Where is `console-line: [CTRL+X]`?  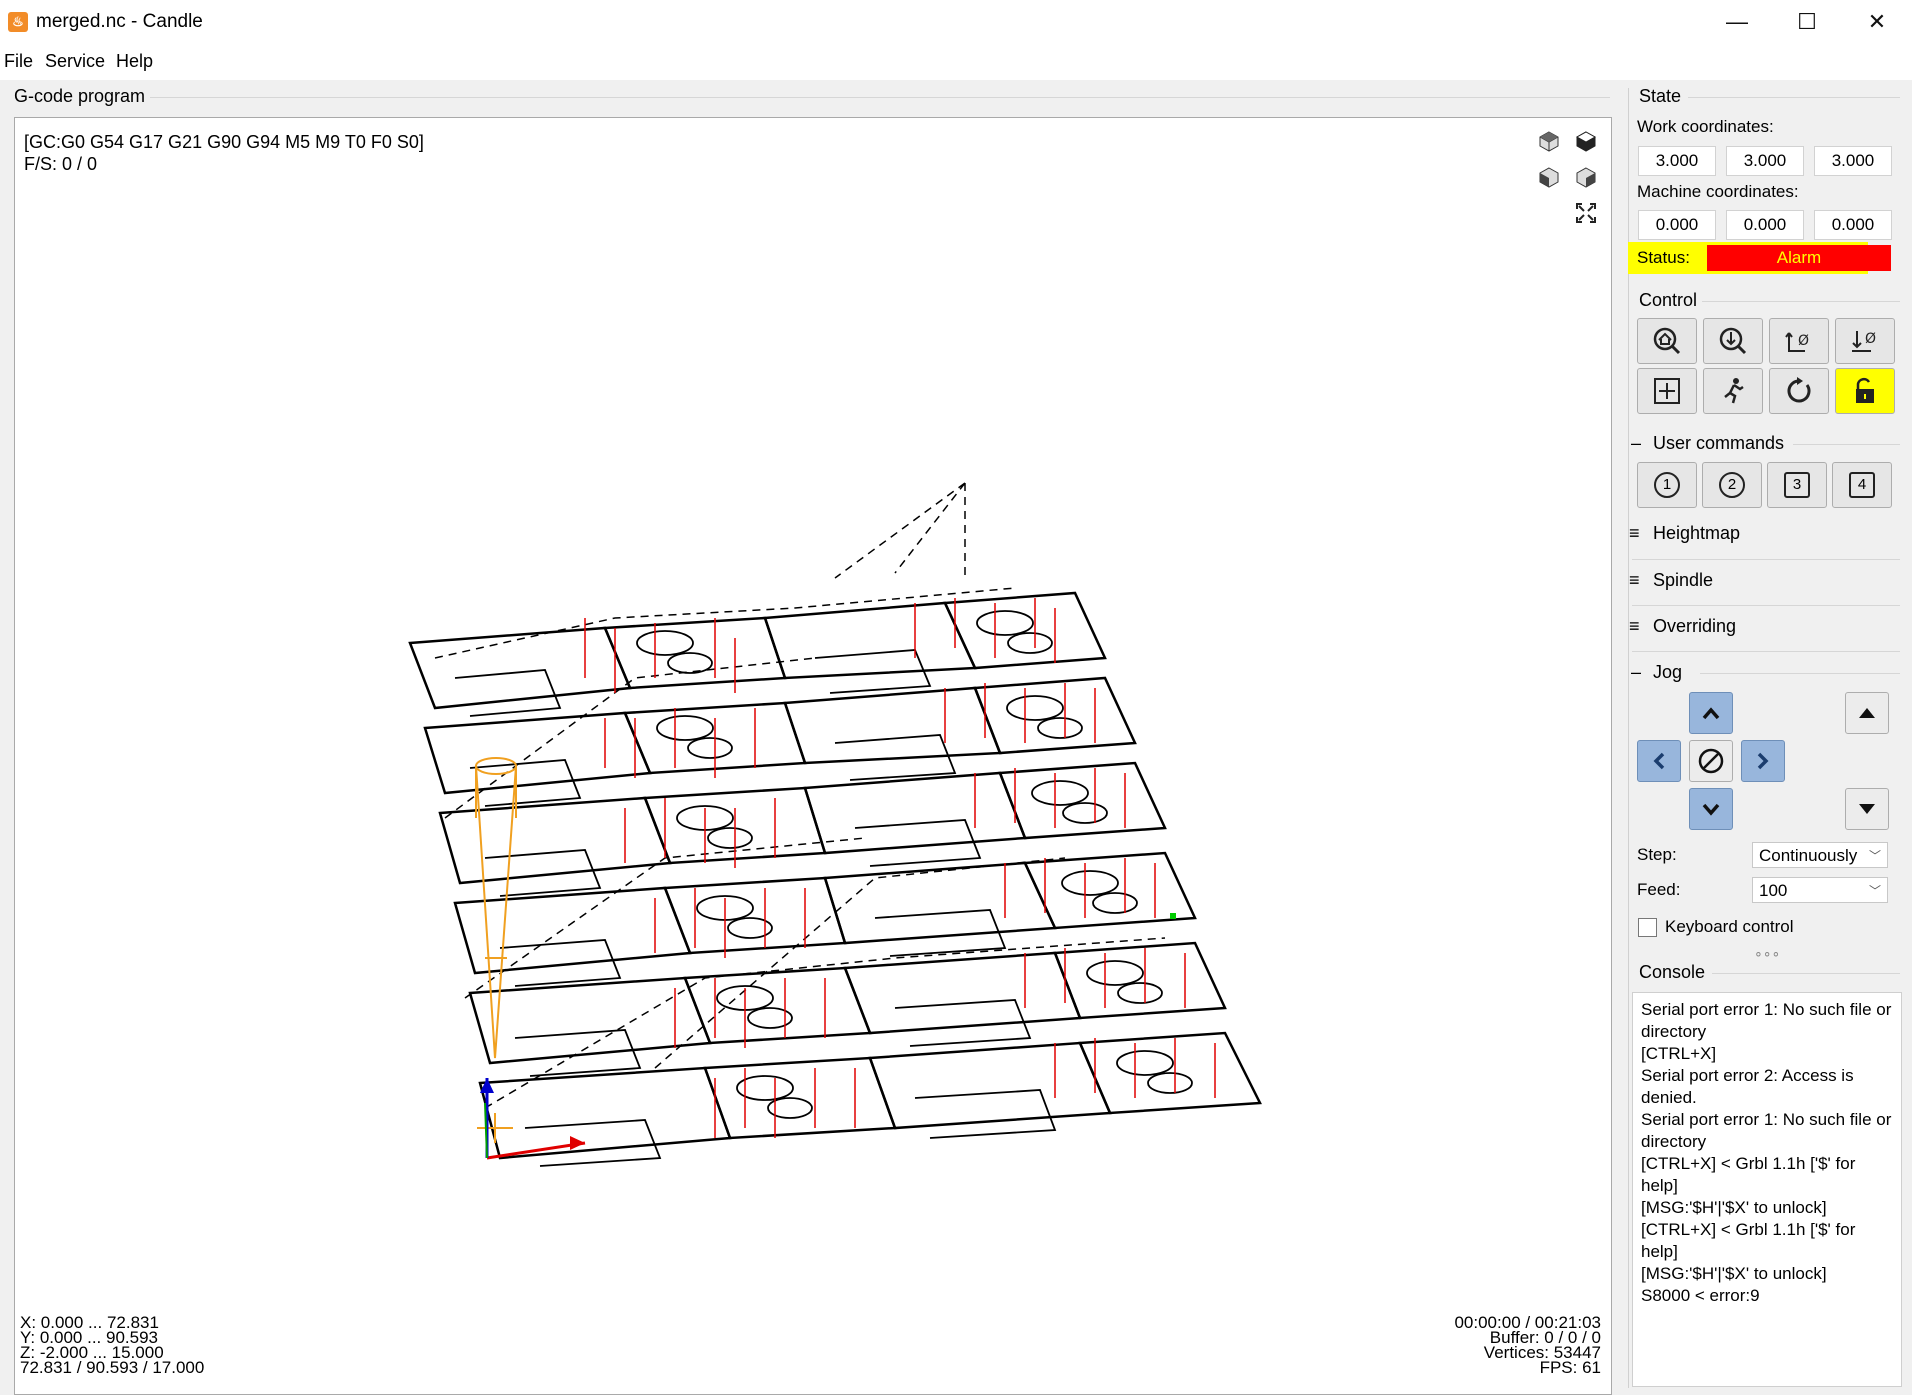
console-line: [CTRL+X] is located at coordinates (1679, 1053).